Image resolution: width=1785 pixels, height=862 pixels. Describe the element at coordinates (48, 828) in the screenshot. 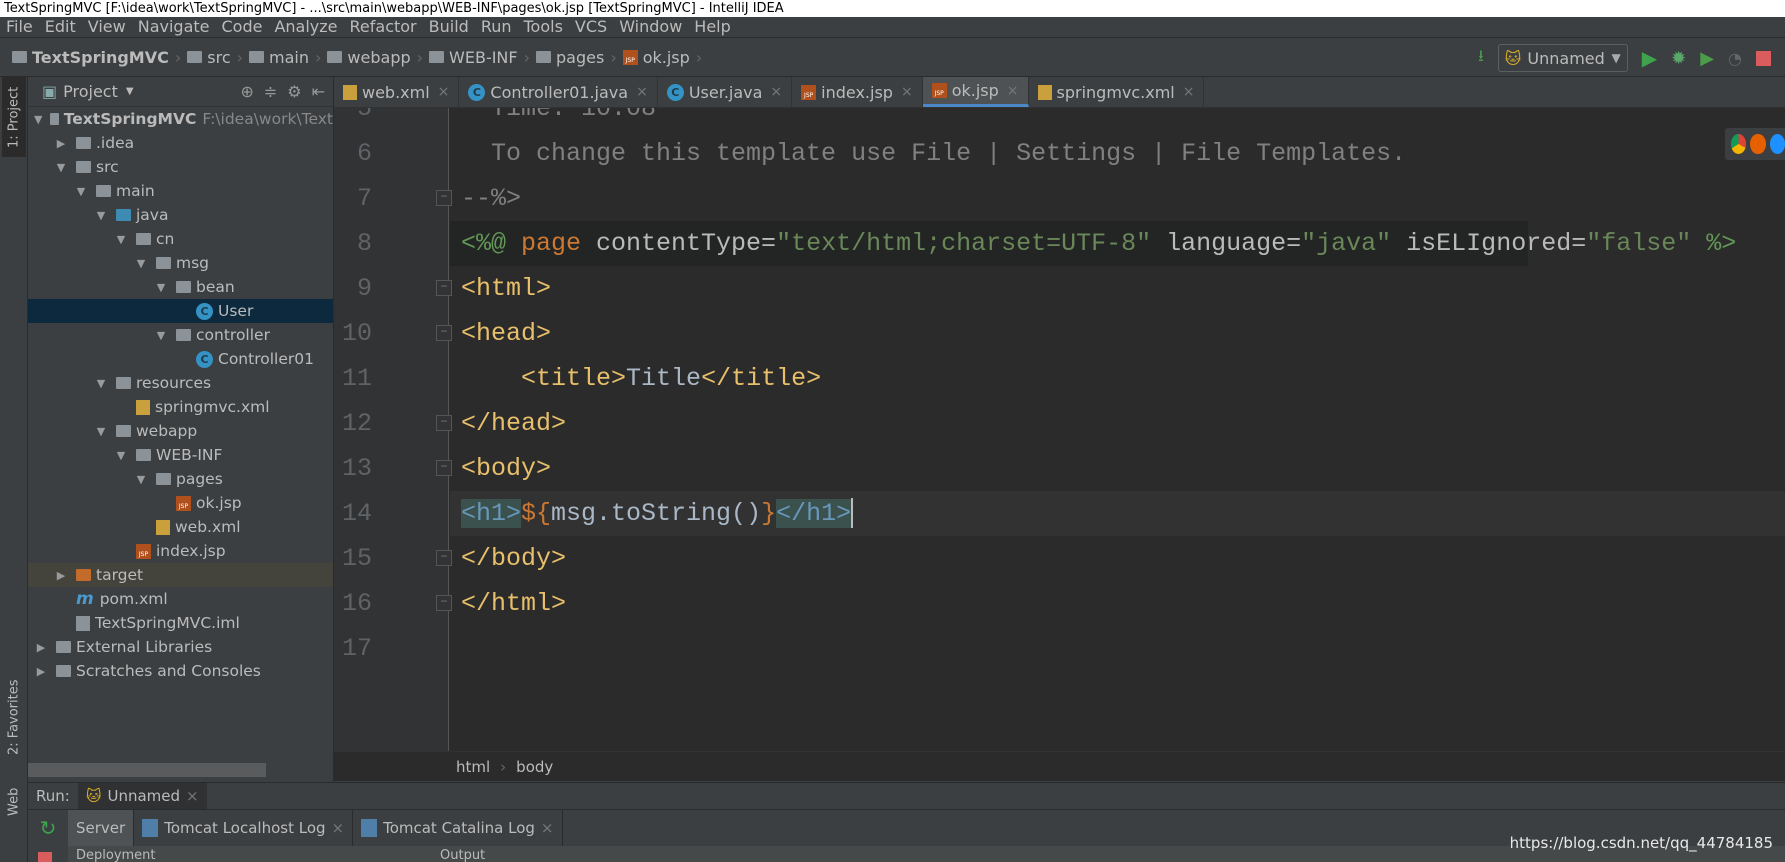

I see `rerun-icon: ↻` at that location.